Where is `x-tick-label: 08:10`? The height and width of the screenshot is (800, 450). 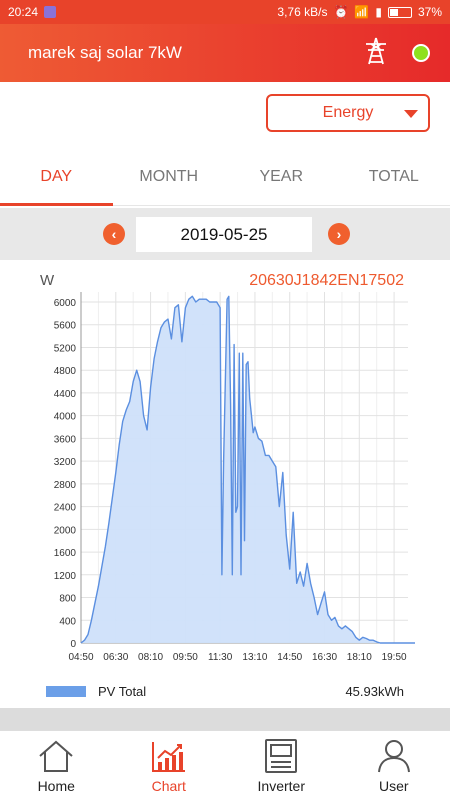
x-tick-label: 08:10 is located at coordinates (150, 657).